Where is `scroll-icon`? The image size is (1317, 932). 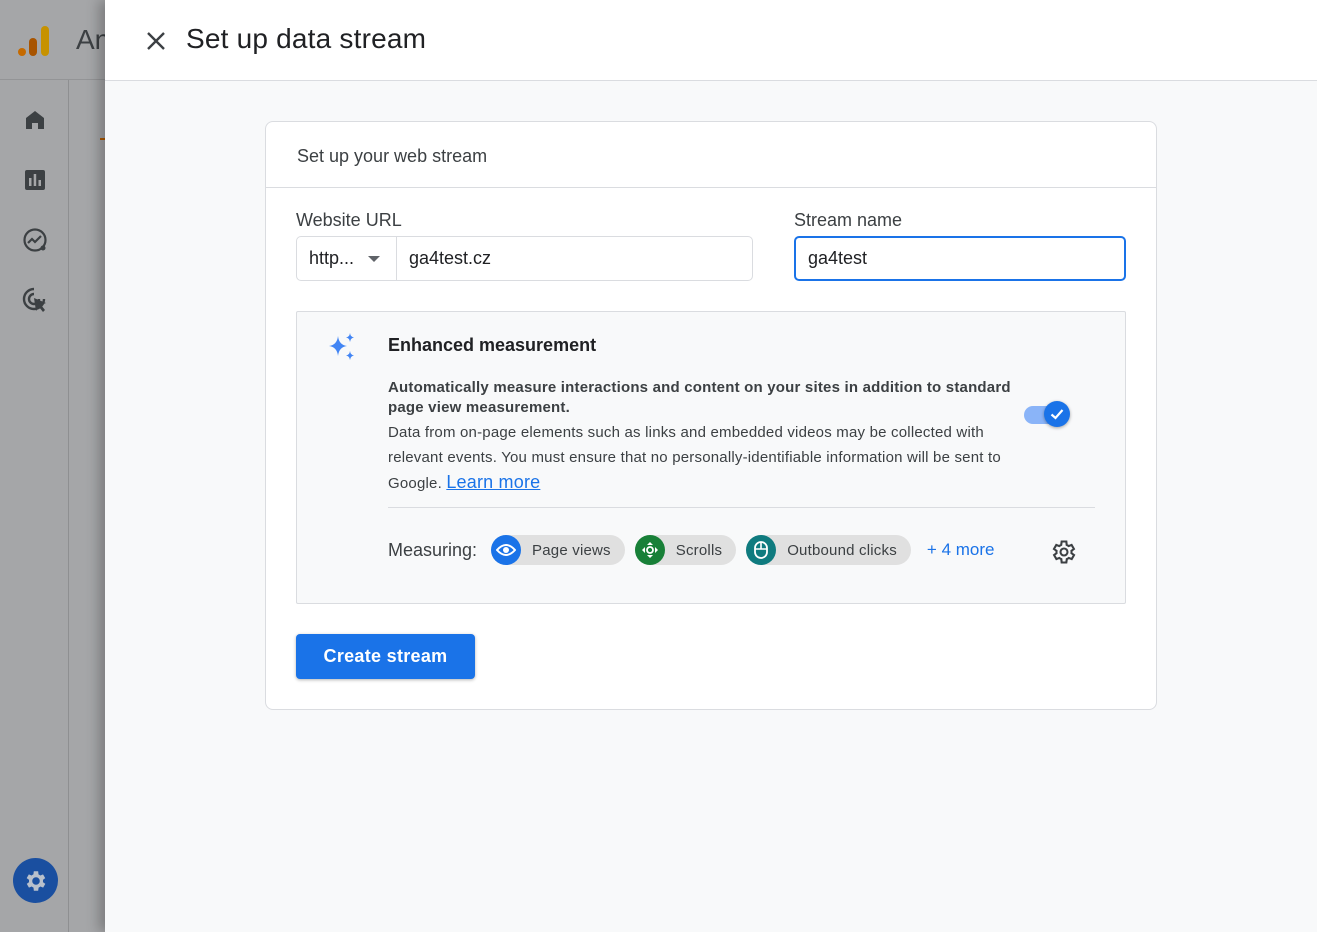
scroll-icon is located at coordinates (649, 550).